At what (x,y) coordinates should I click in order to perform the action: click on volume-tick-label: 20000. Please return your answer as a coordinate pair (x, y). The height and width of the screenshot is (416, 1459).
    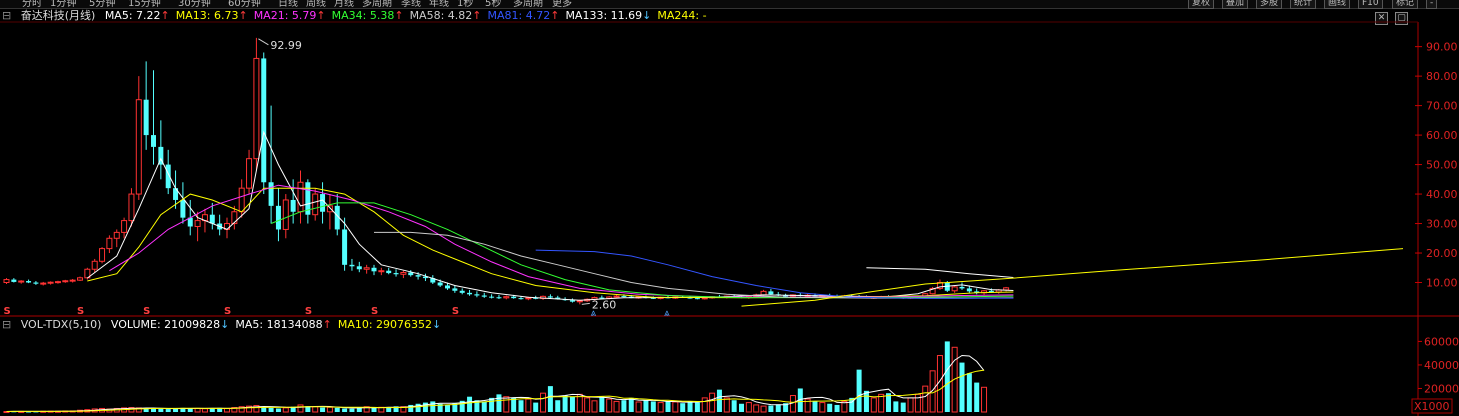
    Looking at the image, I should click on (1441, 388).